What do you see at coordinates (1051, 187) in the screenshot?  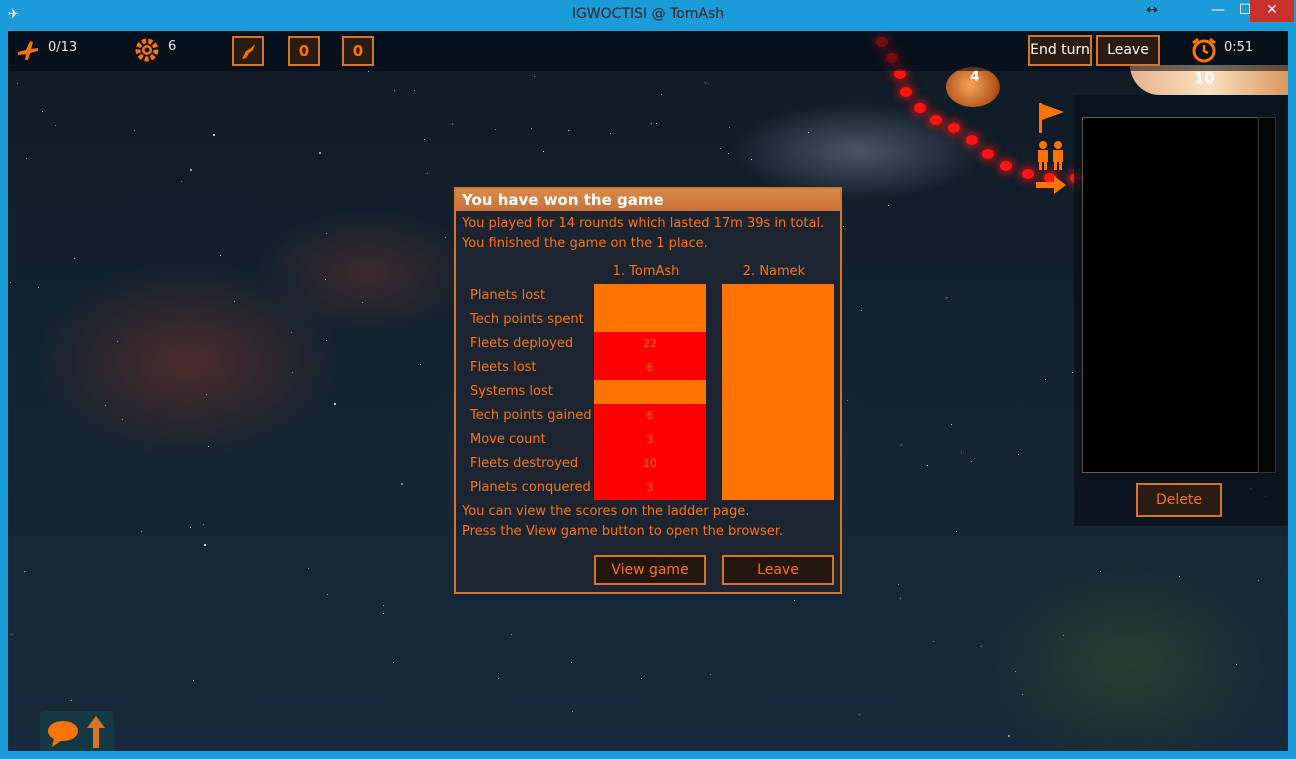 I see `arrow-right-icon` at bounding box center [1051, 187].